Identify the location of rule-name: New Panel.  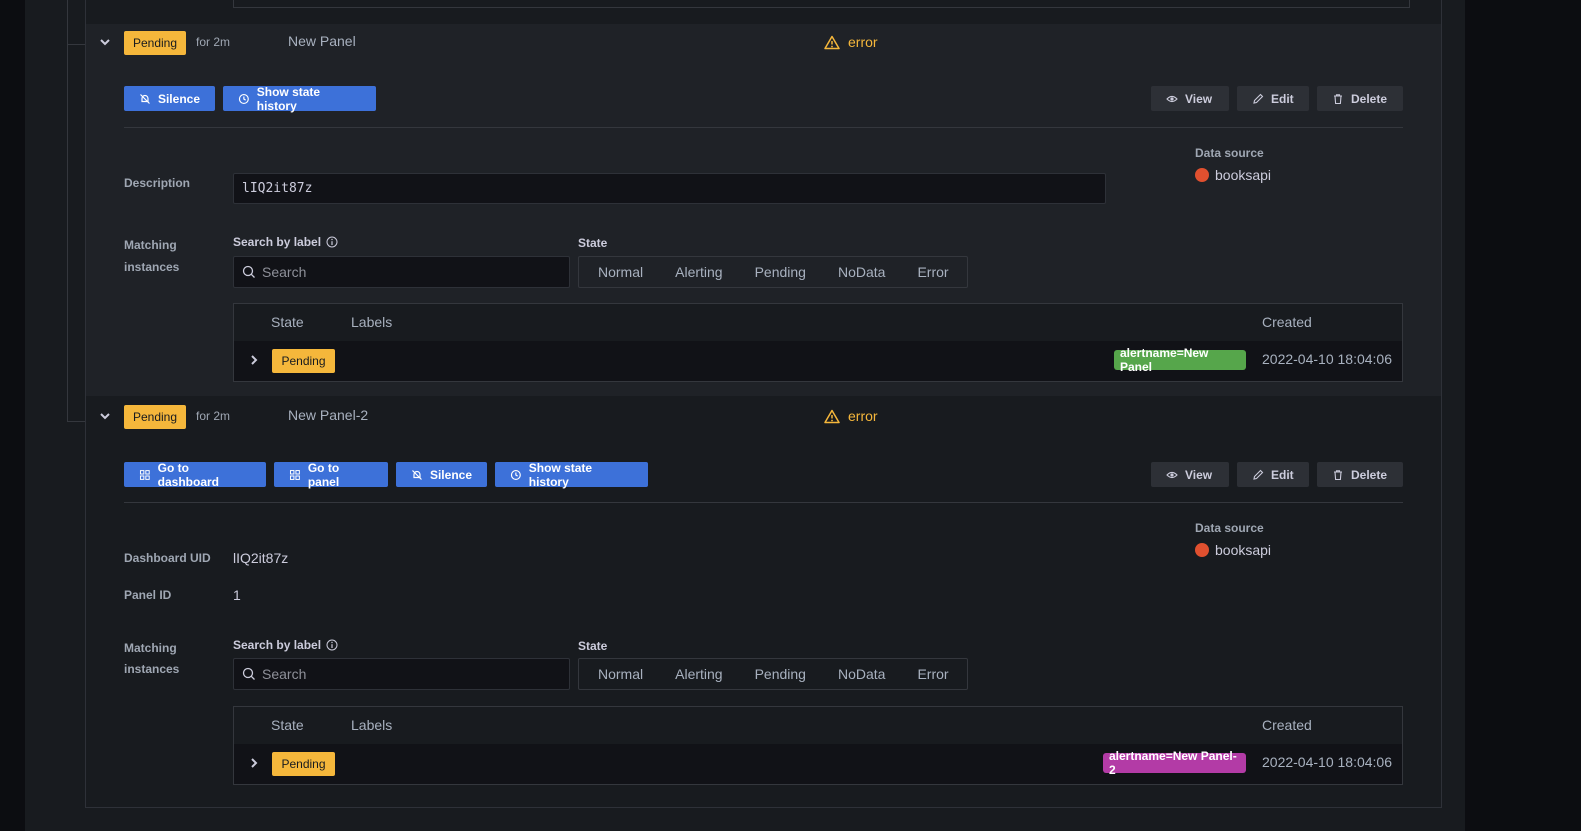
(322, 41).